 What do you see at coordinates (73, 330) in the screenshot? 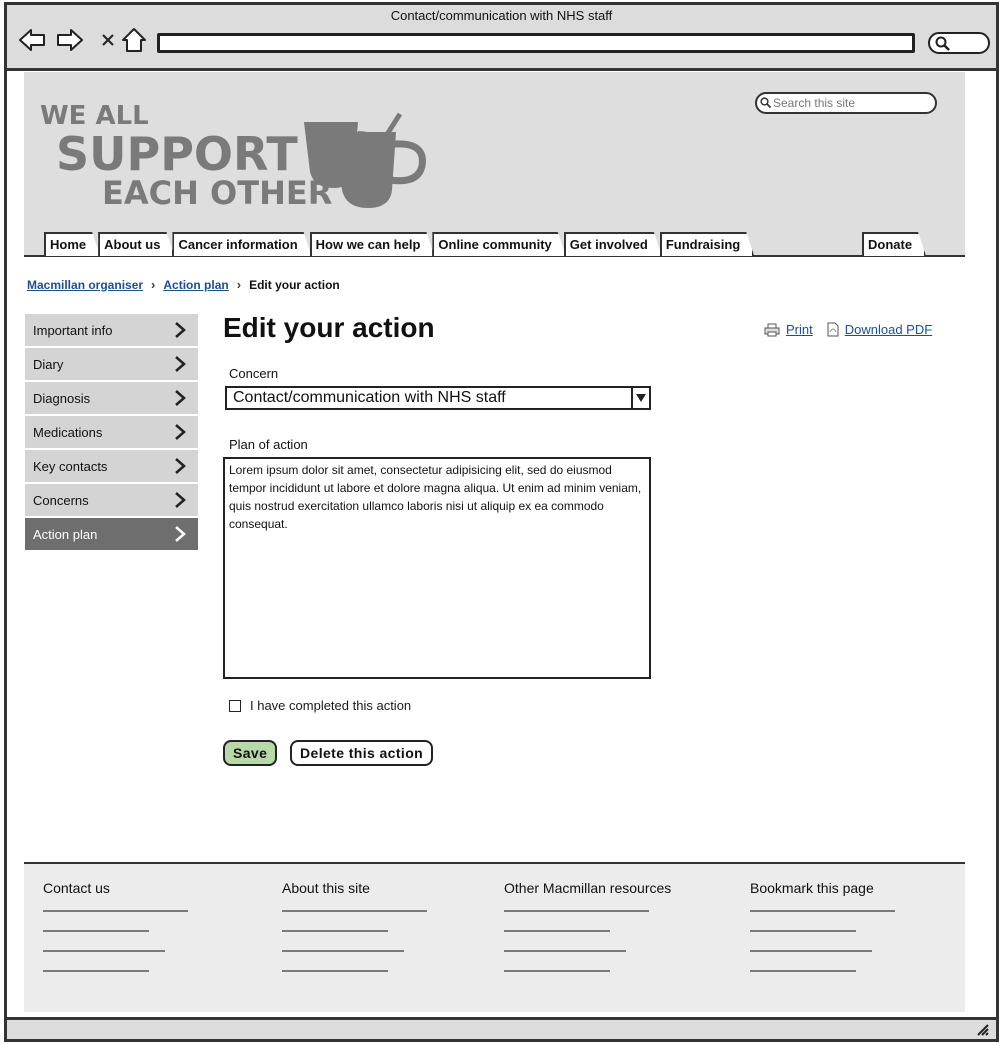
I see `sidebar-item-label: Important info` at bounding box center [73, 330].